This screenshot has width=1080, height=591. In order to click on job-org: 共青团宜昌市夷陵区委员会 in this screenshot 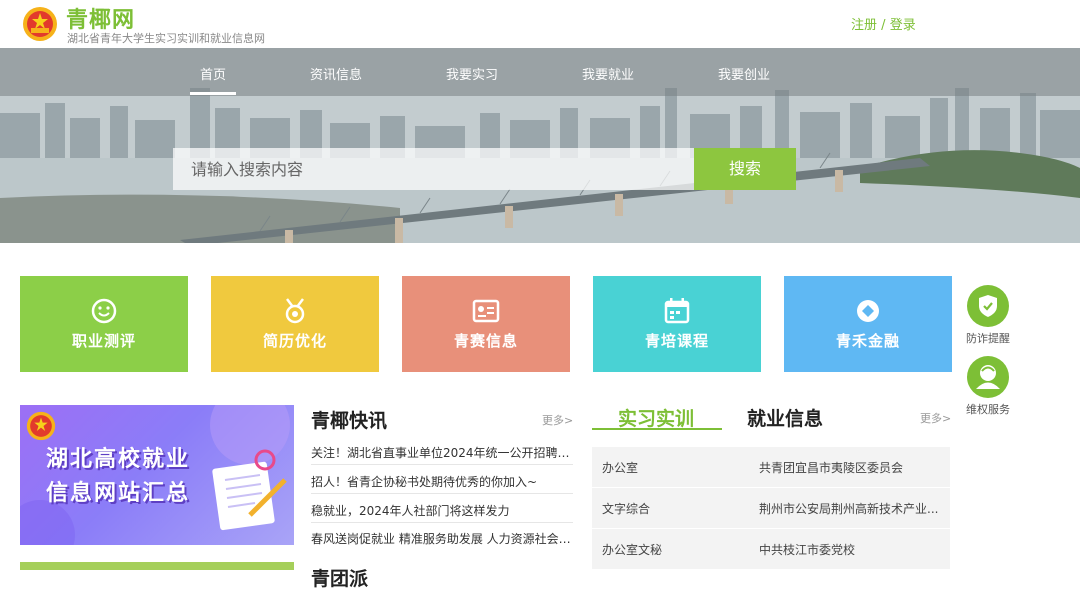, I will do `click(831, 468)`.